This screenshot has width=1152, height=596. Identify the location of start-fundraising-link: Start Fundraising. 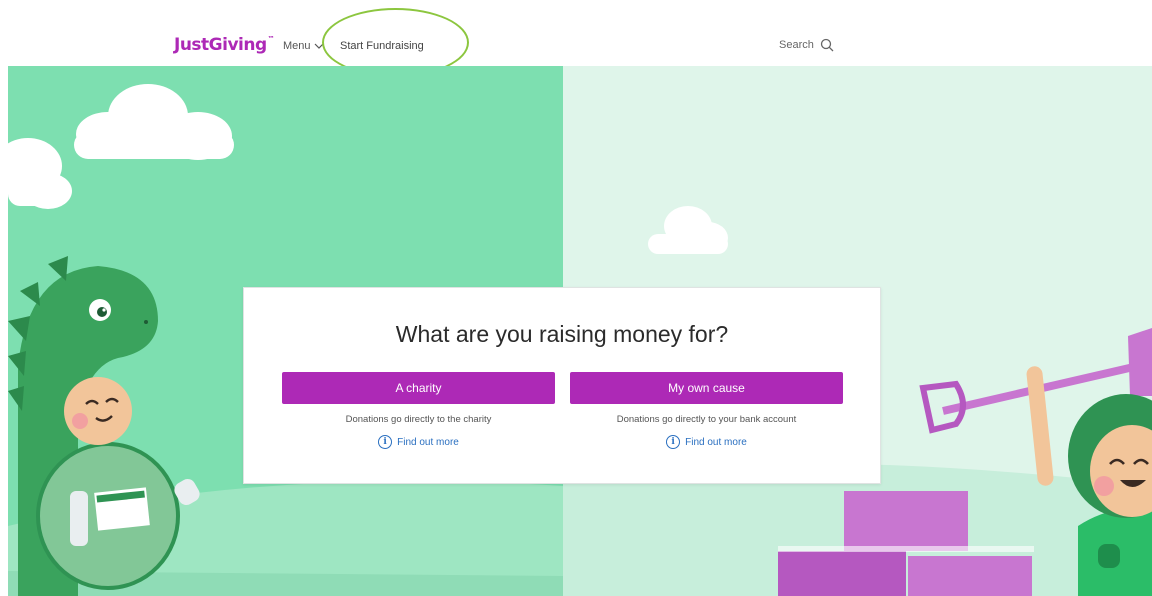
(382, 46).